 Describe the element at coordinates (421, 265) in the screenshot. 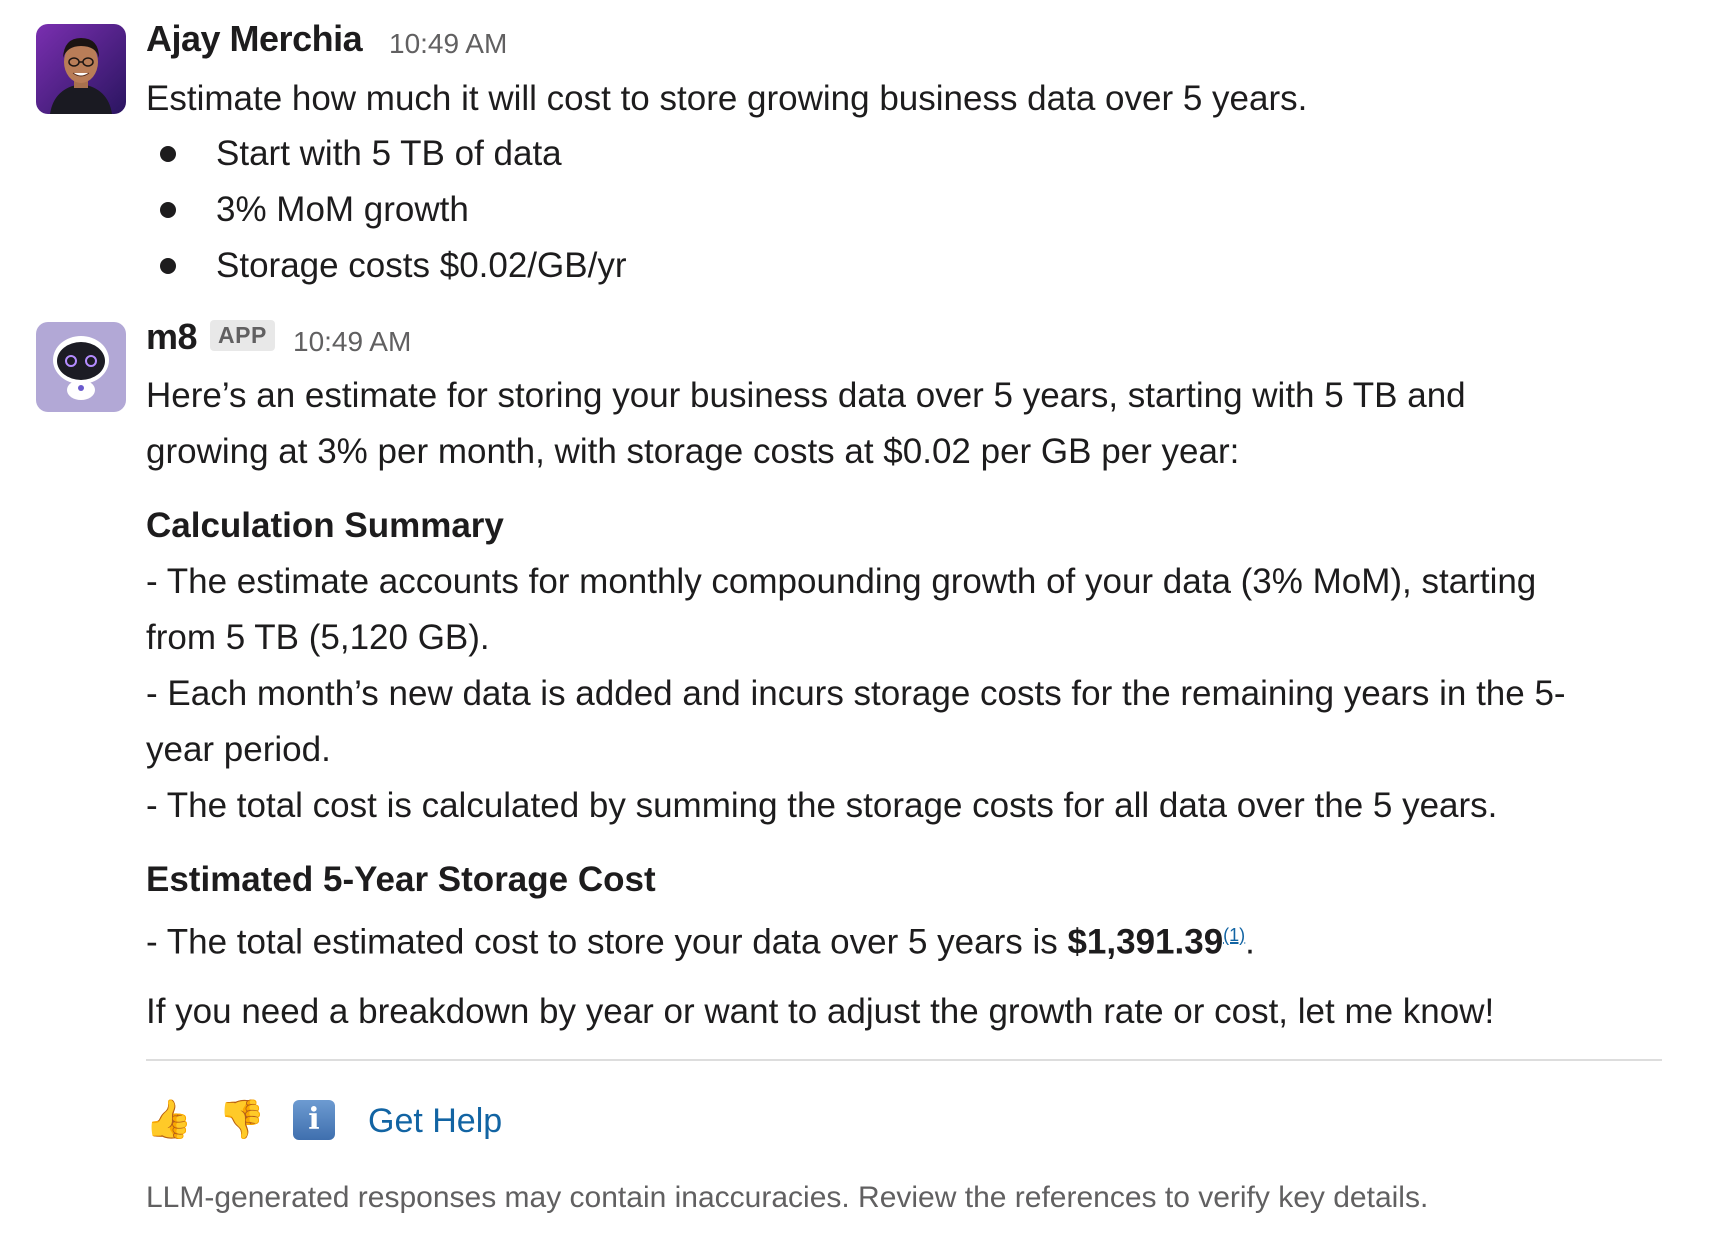

I see `list-item: Storage costs $0.02/GB/yr` at that location.